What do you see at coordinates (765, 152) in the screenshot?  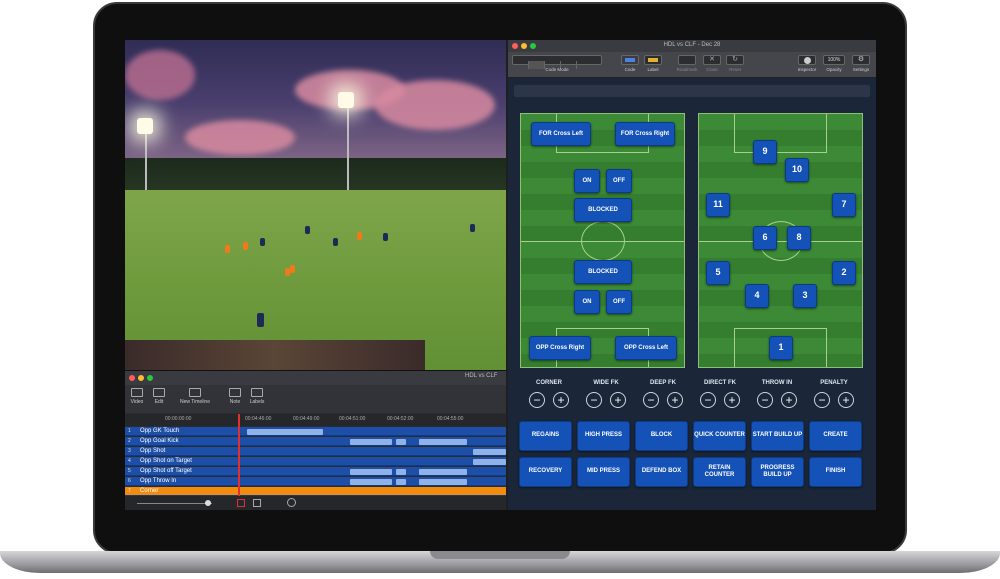 I see `player-9-button: 9` at bounding box center [765, 152].